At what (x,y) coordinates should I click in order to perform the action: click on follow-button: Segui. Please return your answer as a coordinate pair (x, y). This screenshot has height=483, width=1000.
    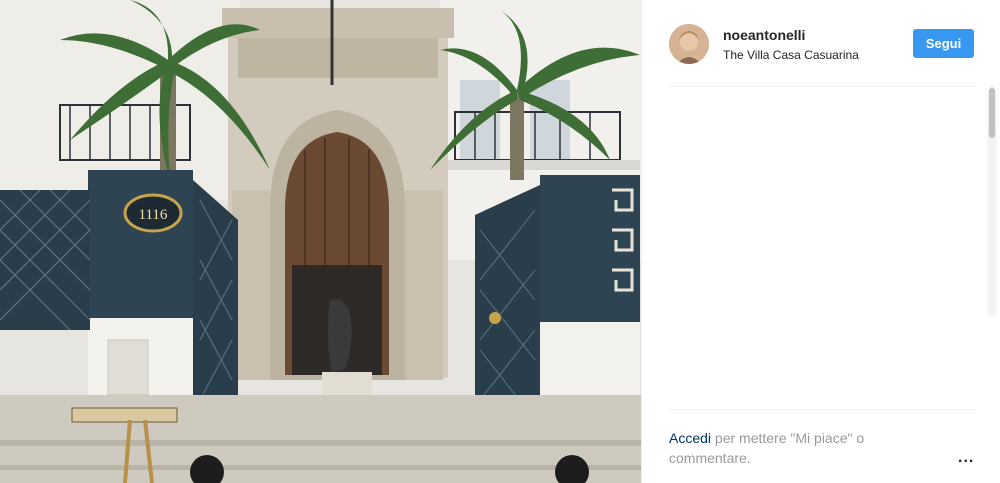
    Looking at the image, I should click on (943, 43).